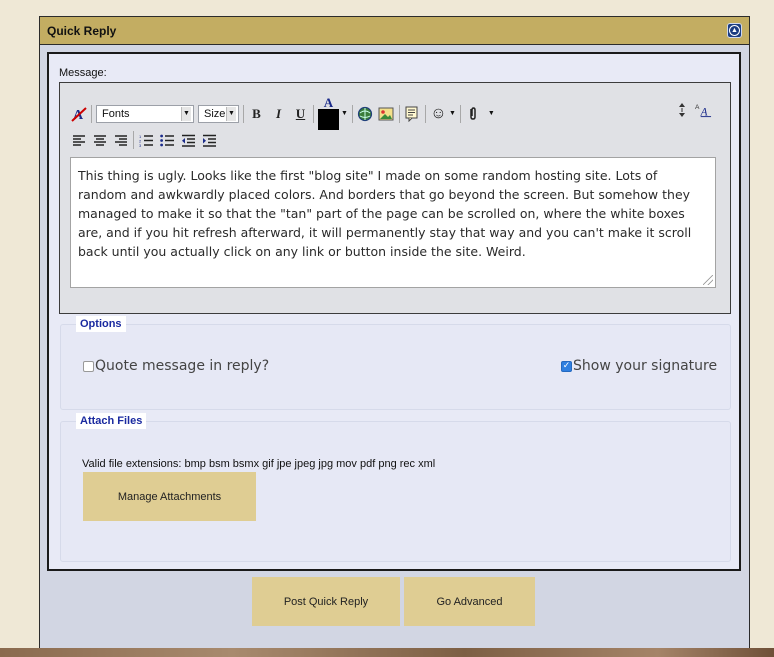  Describe the element at coordinates (300, 113) in the screenshot. I see `underline-button: U` at that location.